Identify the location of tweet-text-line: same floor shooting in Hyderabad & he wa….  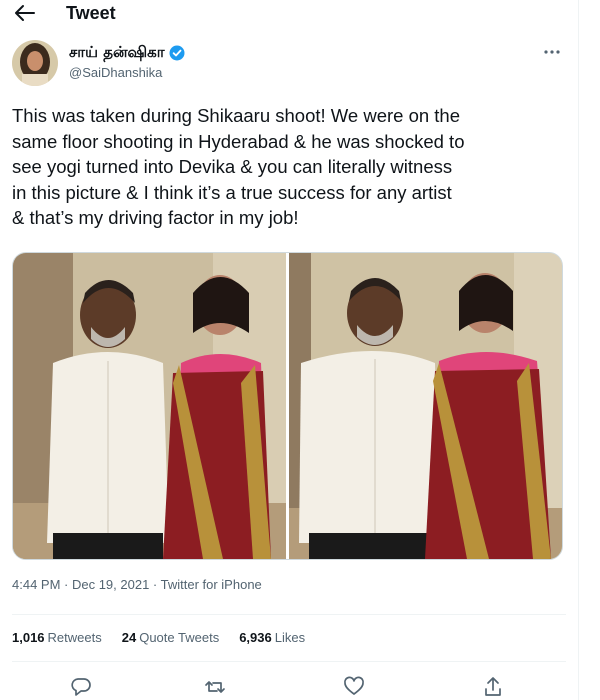
(238, 141).